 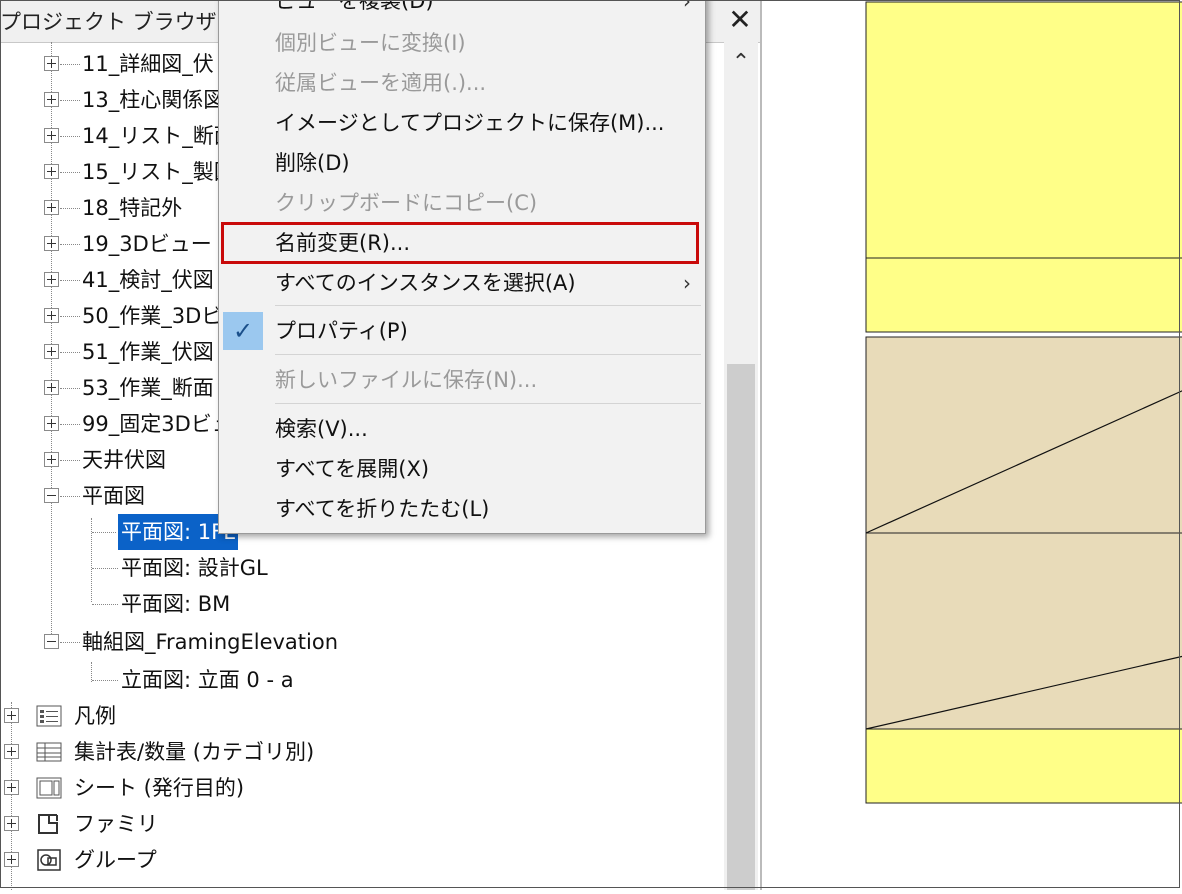 What do you see at coordinates (176, 604) in the screenshot?
I see `tree-item-label: 平面図: BM` at bounding box center [176, 604].